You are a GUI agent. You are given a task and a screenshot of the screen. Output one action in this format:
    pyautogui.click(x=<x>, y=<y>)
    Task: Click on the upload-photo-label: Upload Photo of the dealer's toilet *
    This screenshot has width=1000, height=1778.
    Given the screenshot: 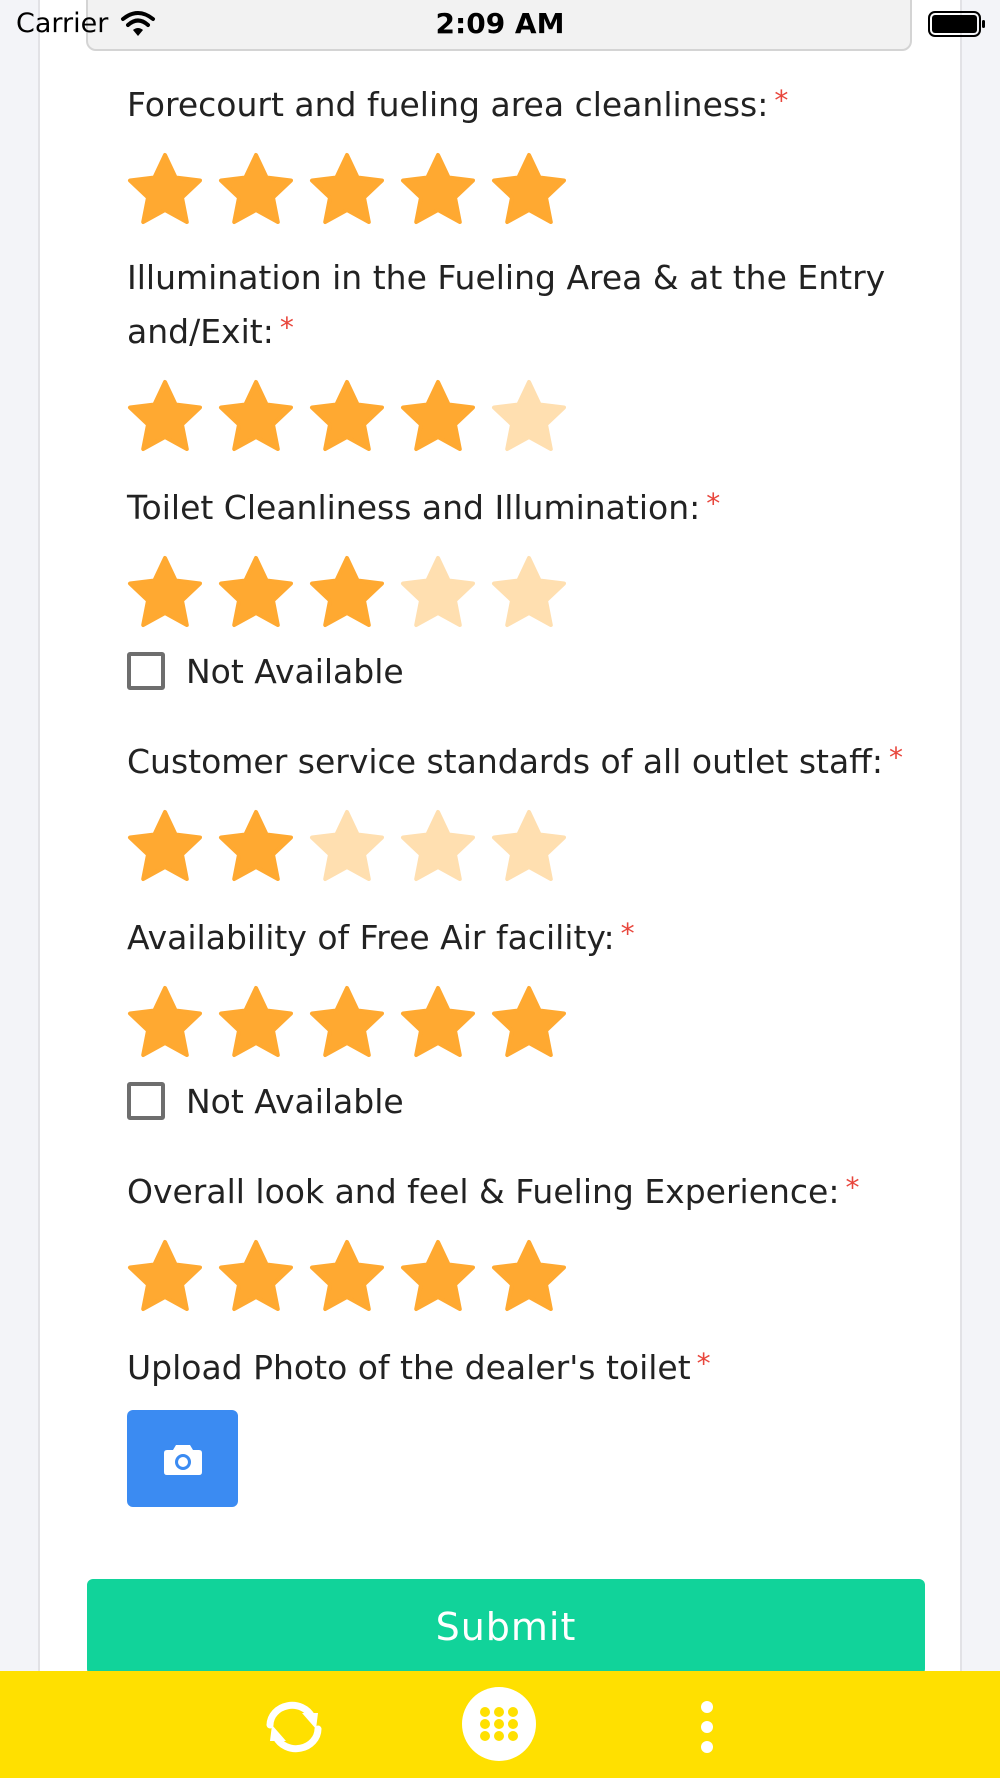 What is the action you would take?
    pyautogui.click(x=419, y=1367)
    